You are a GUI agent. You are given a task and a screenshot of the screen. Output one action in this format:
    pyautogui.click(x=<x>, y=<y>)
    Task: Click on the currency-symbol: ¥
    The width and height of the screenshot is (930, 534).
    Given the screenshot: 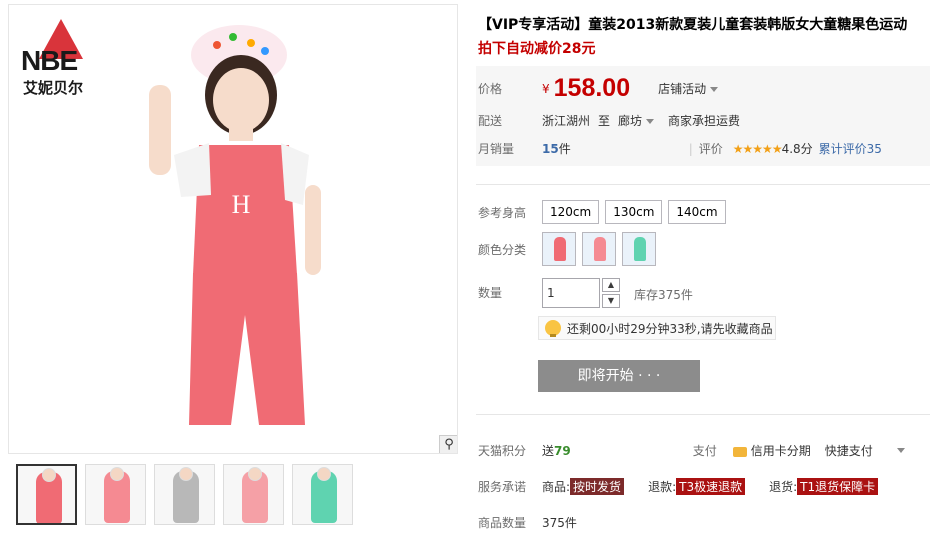 What is the action you would take?
    pyautogui.click(x=546, y=88)
    